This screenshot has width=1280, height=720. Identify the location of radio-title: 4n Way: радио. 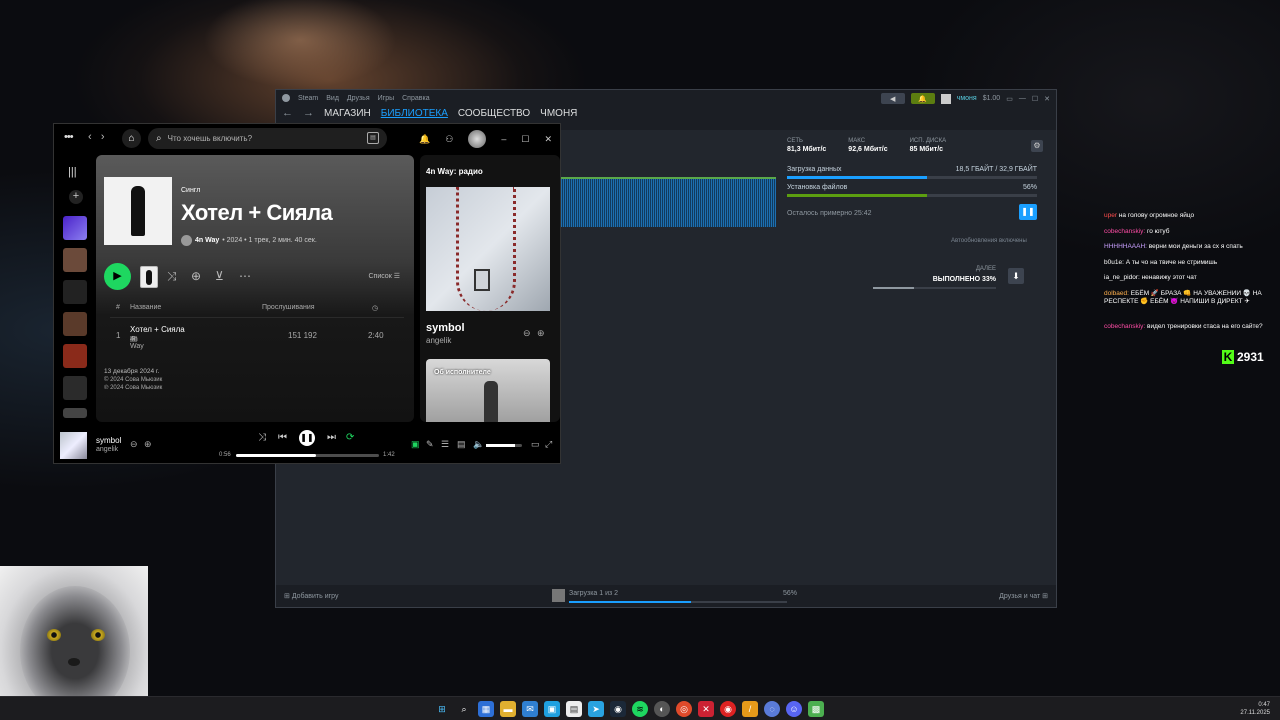
(454, 171).